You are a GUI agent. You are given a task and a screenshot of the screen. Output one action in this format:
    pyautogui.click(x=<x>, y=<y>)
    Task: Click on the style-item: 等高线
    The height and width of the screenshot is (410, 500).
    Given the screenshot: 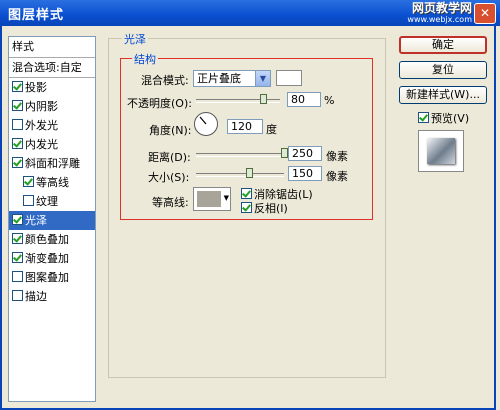 What is the action you would take?
    pyautogui.click(x=52, y=182)
    